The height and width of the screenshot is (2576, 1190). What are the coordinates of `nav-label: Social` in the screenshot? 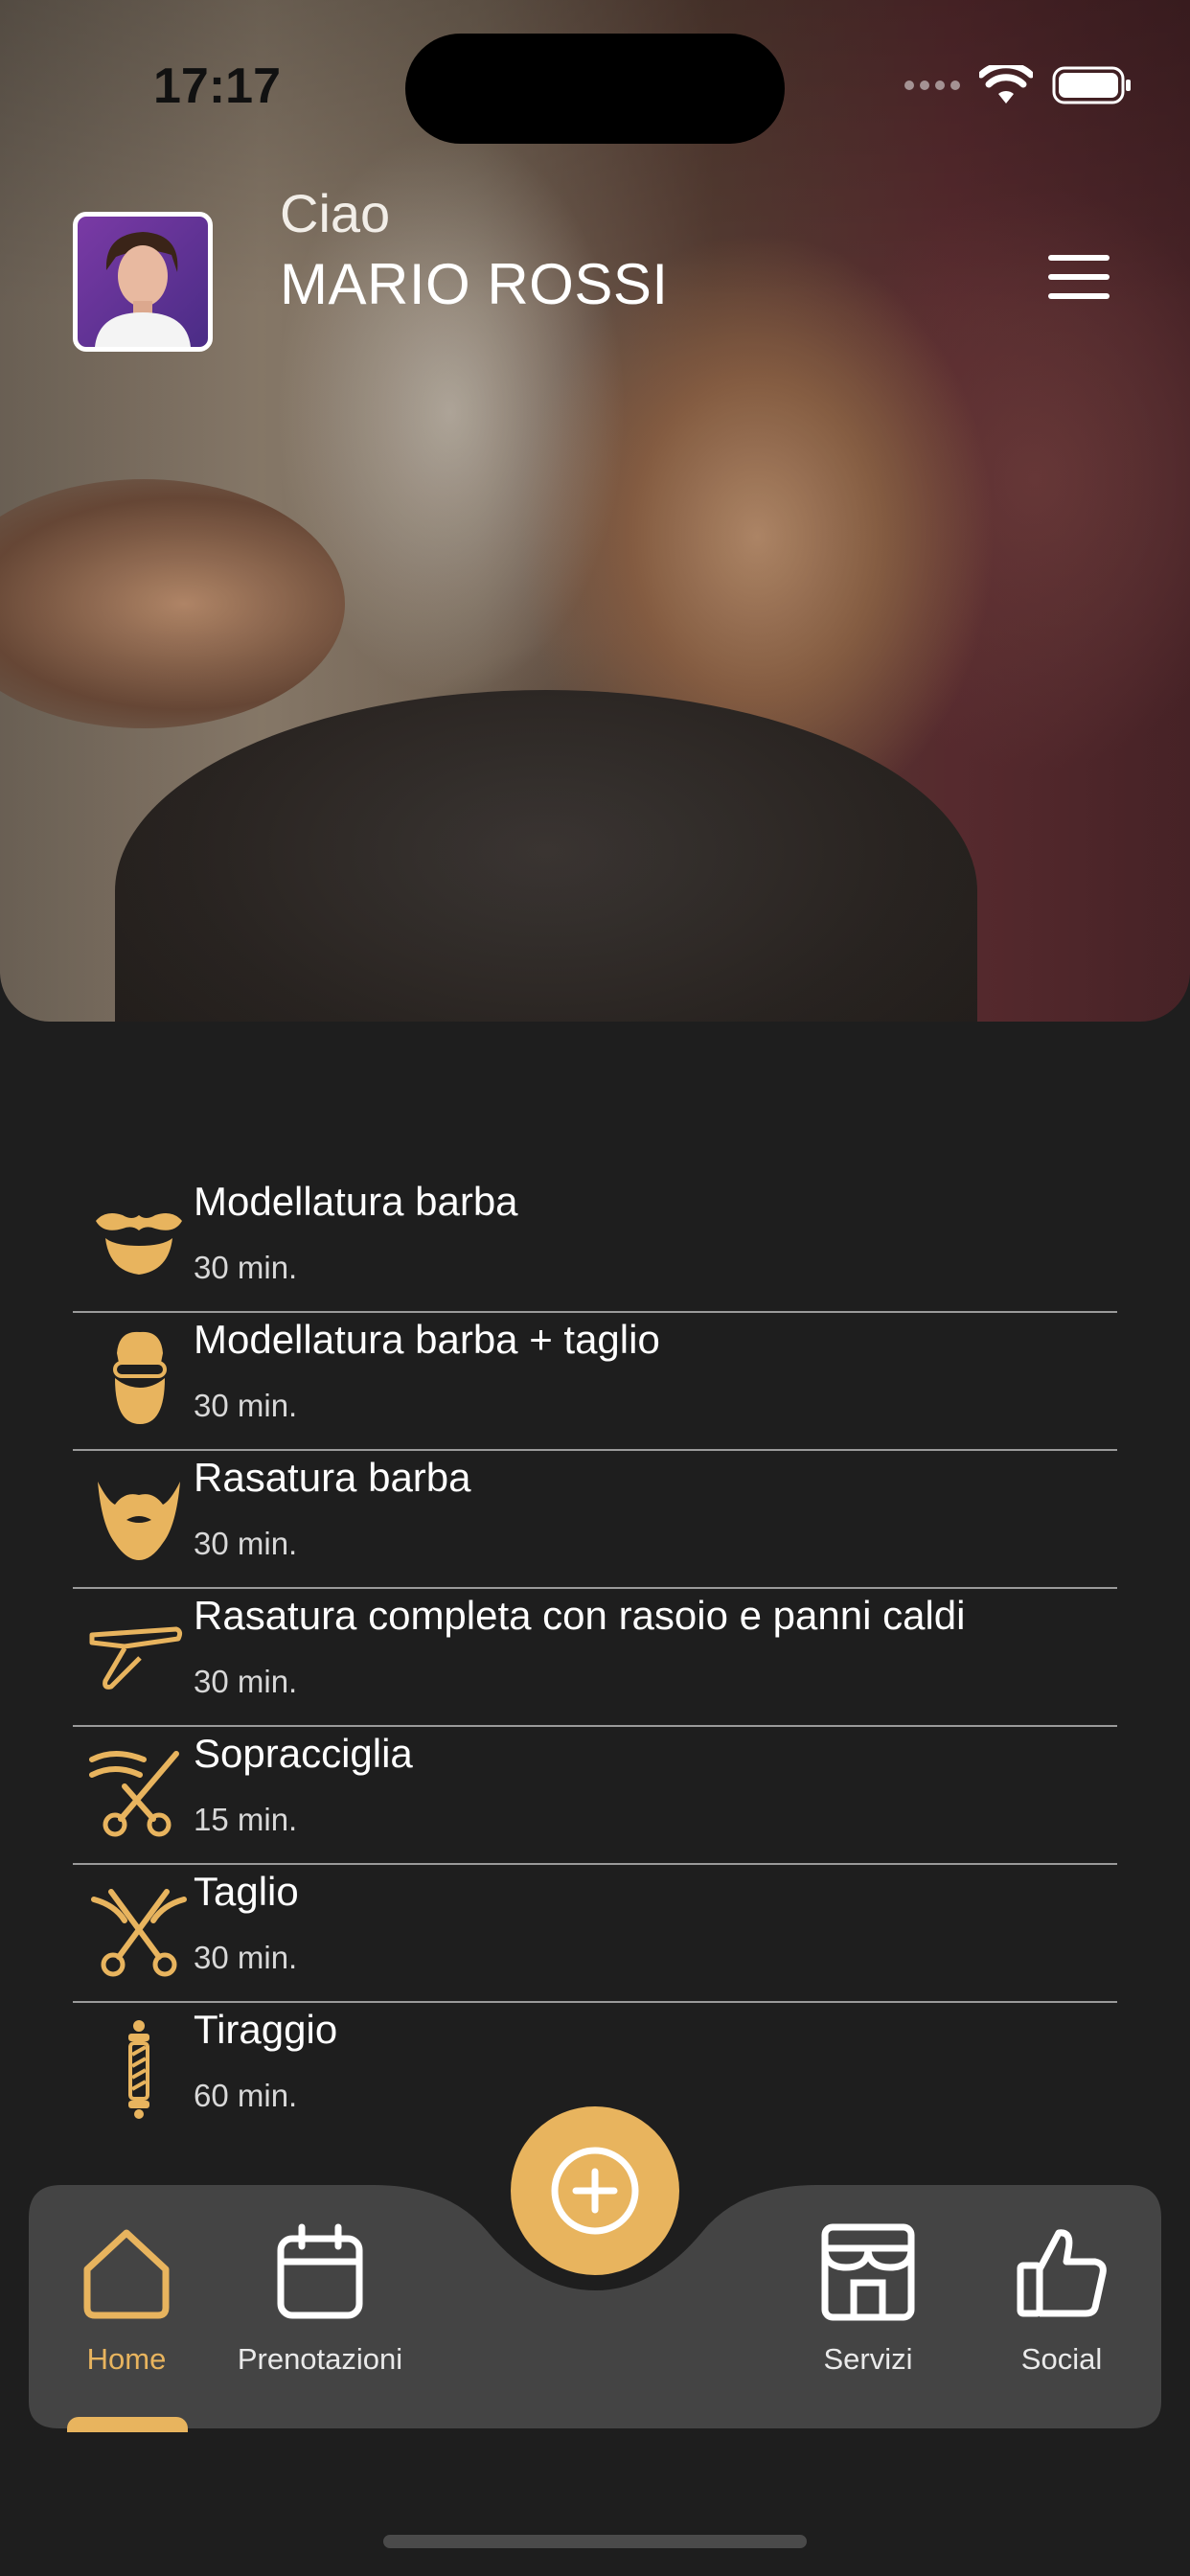 It's located at (1062, 2359).